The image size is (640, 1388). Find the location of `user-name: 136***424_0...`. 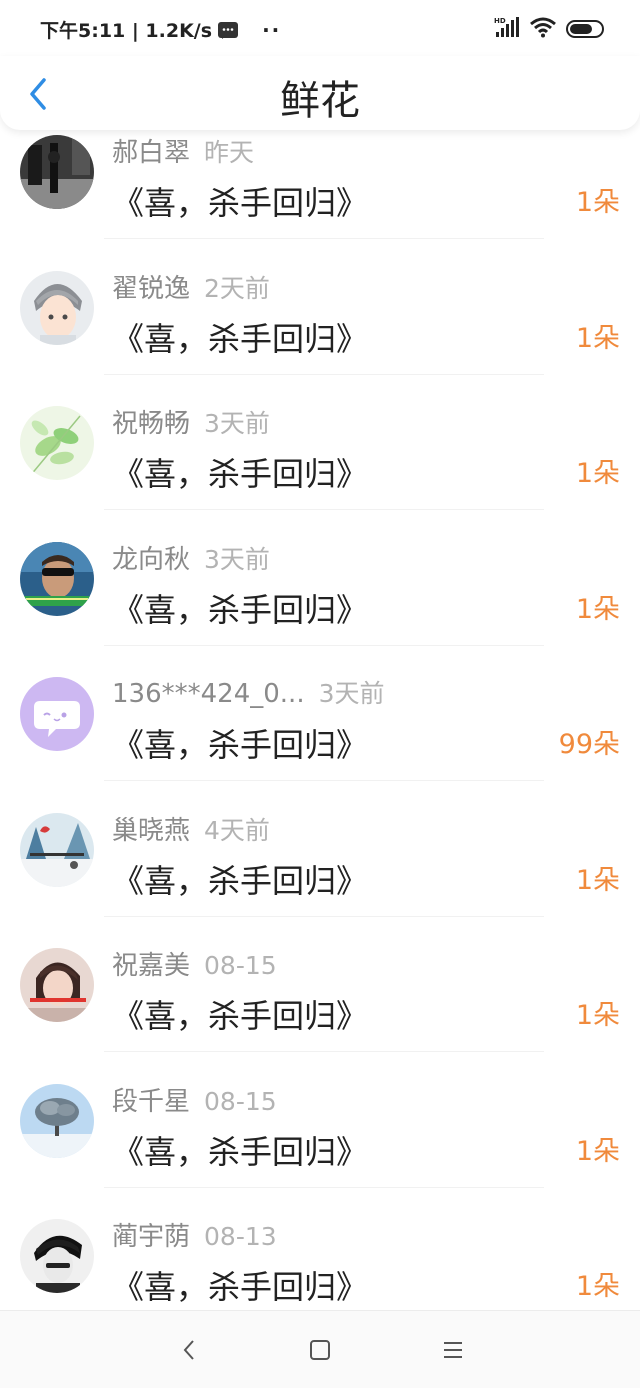

user-name: 136***424_0... is located at coordinates (208, 694).